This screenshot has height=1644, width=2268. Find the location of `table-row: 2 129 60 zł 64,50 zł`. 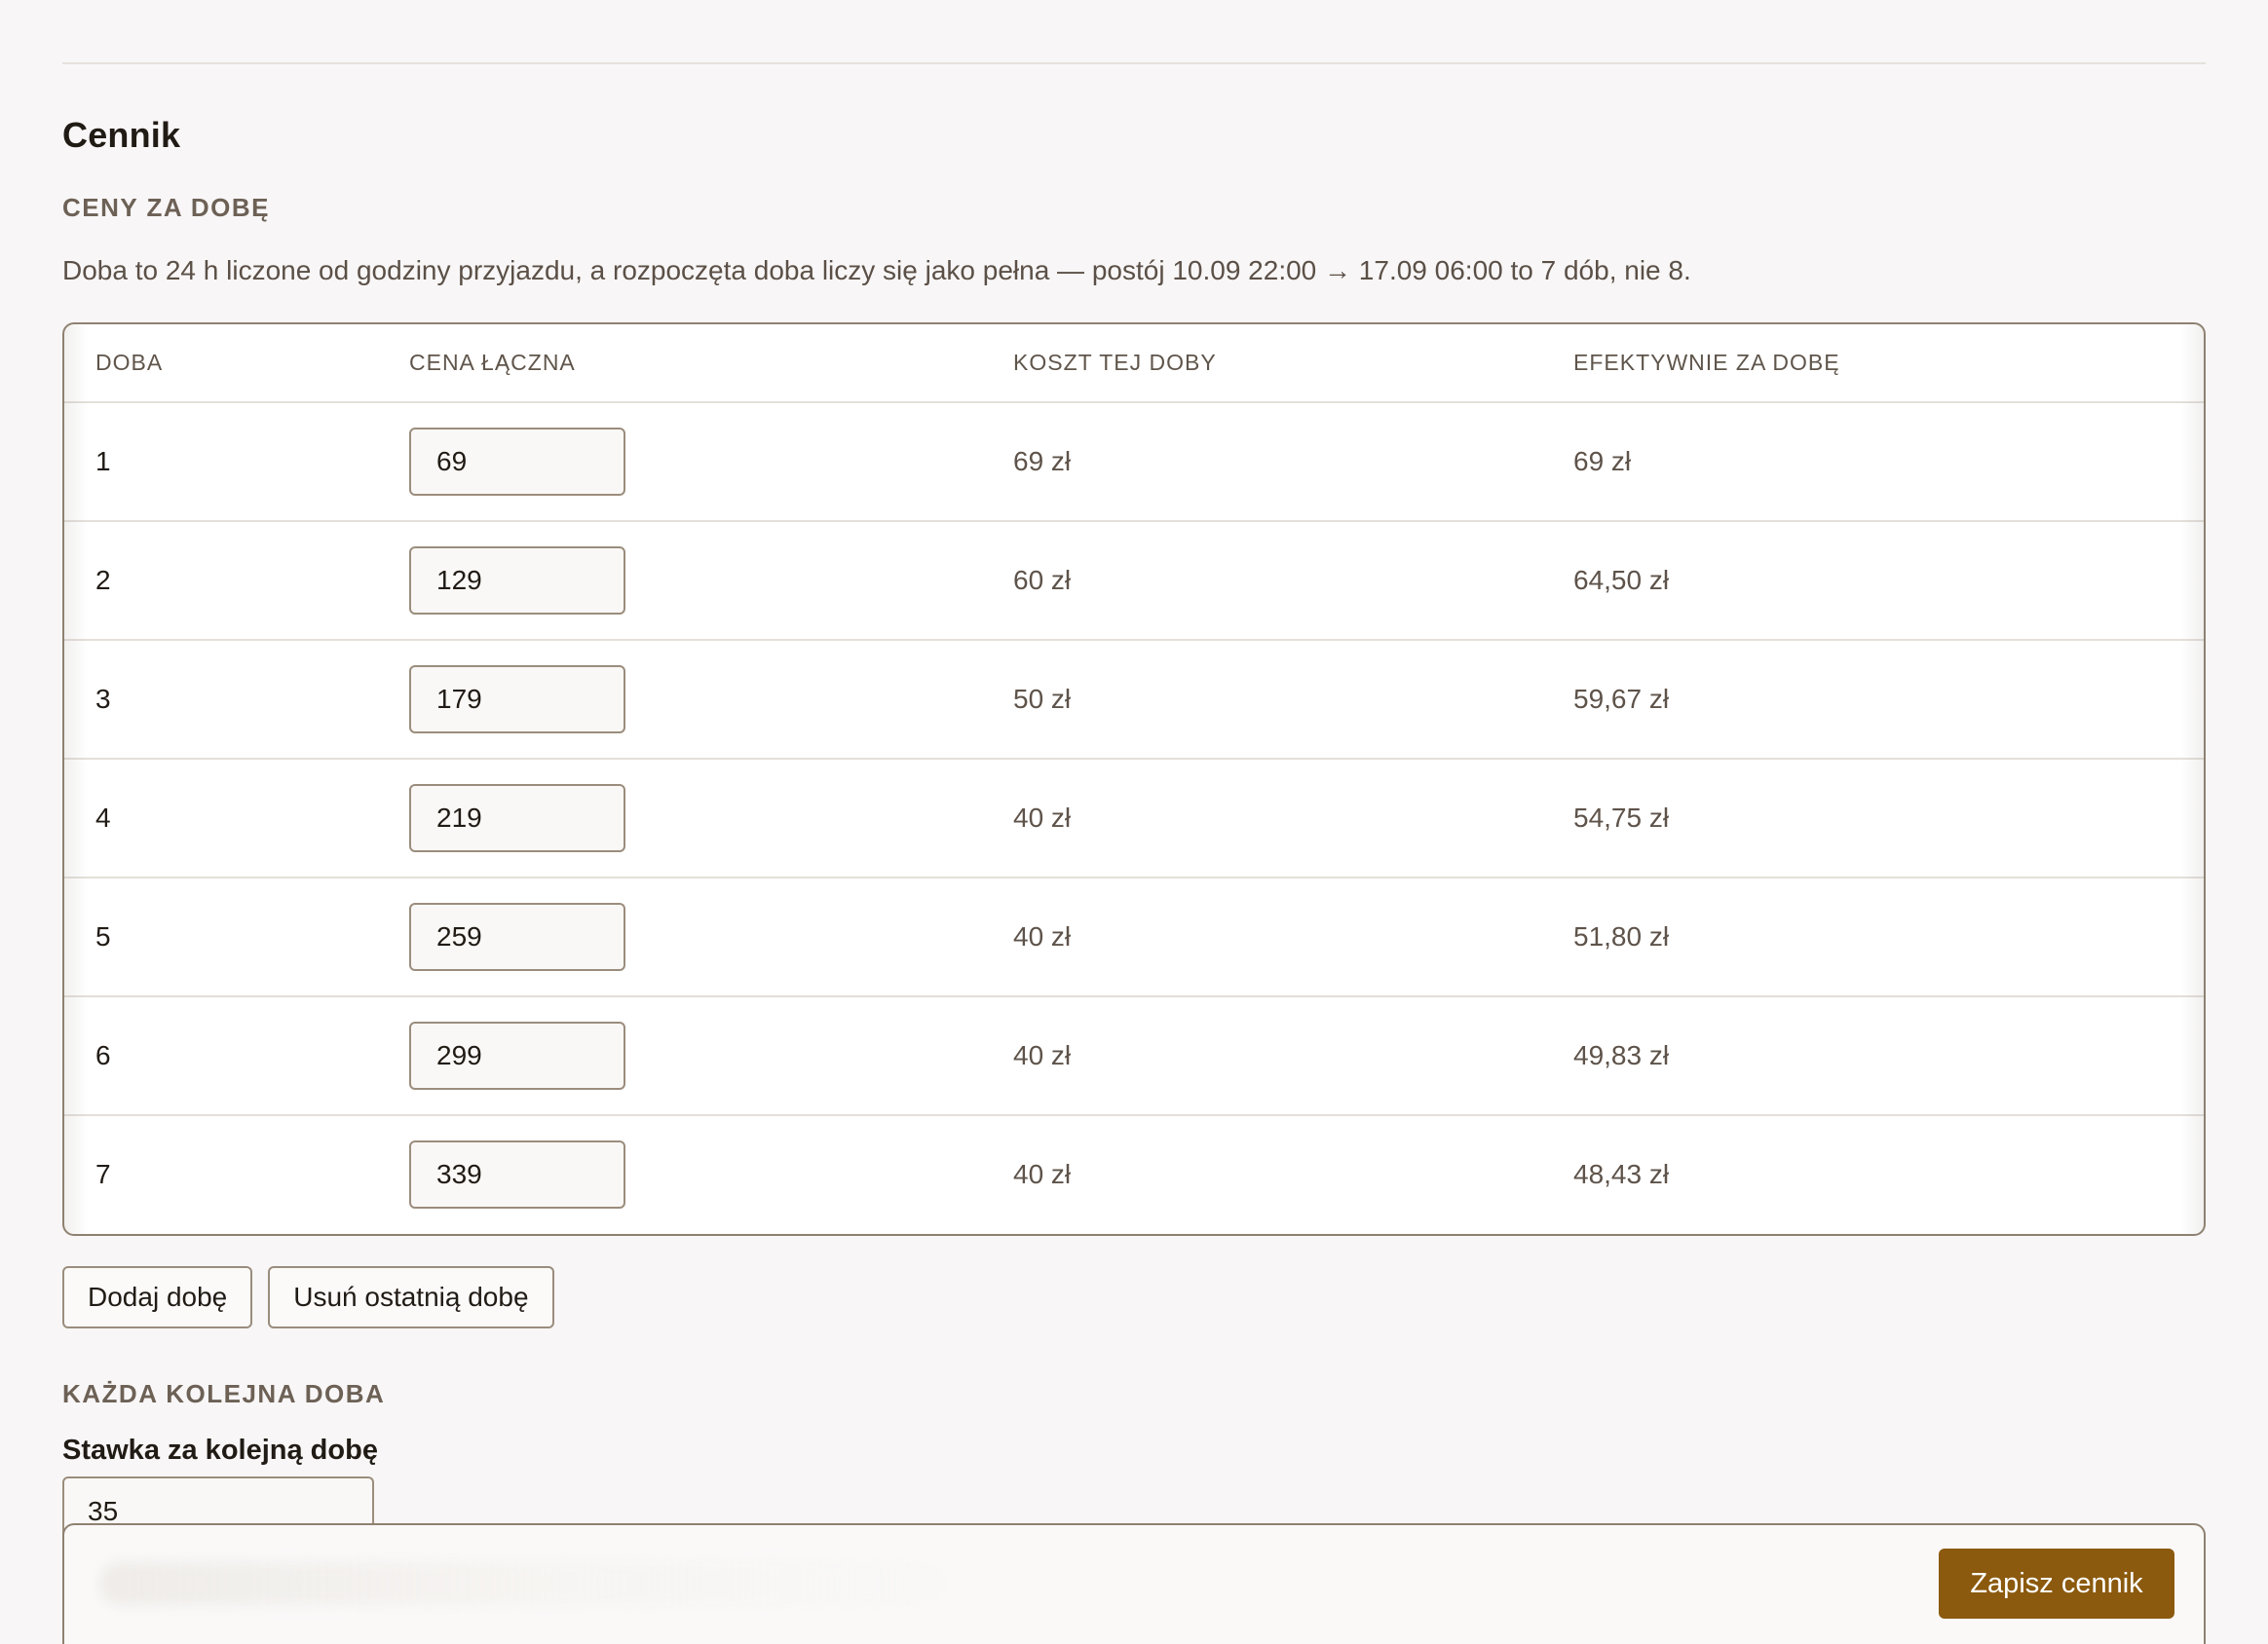

table-row: 2 129 60 zł 64,50 zł is located at coordinates (1134, 581).